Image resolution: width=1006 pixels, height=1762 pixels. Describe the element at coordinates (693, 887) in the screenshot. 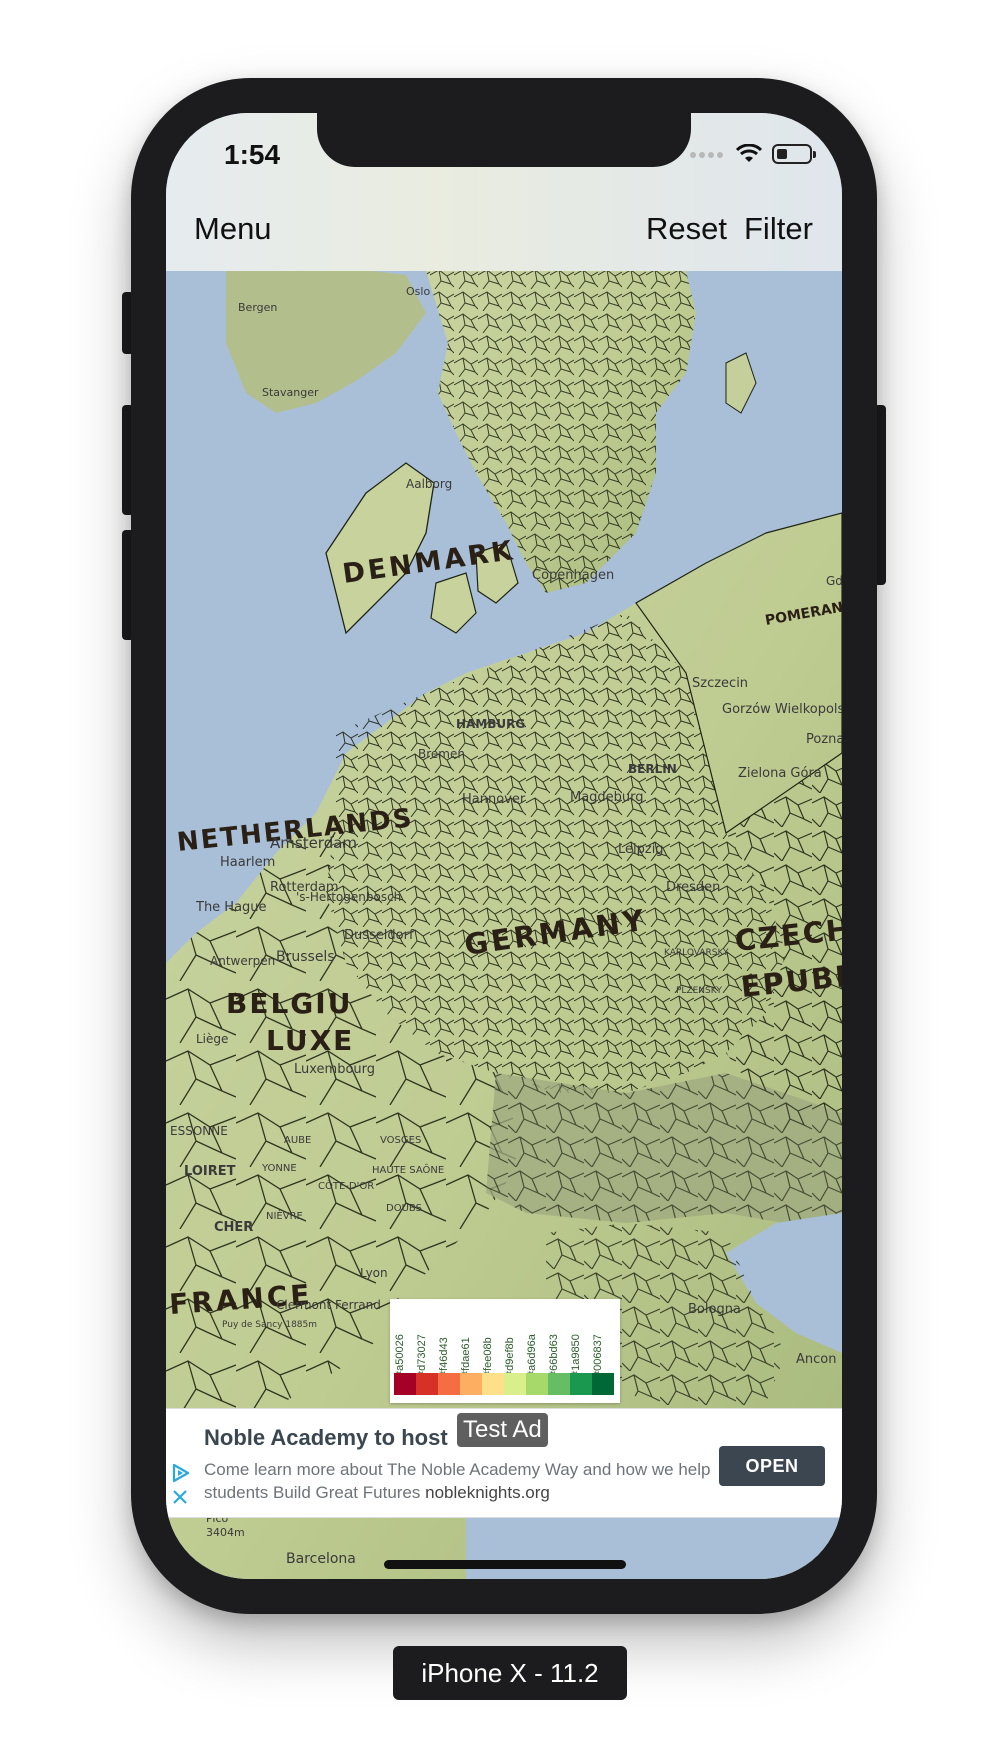

I see `city-dresden: Dresden` at that location.